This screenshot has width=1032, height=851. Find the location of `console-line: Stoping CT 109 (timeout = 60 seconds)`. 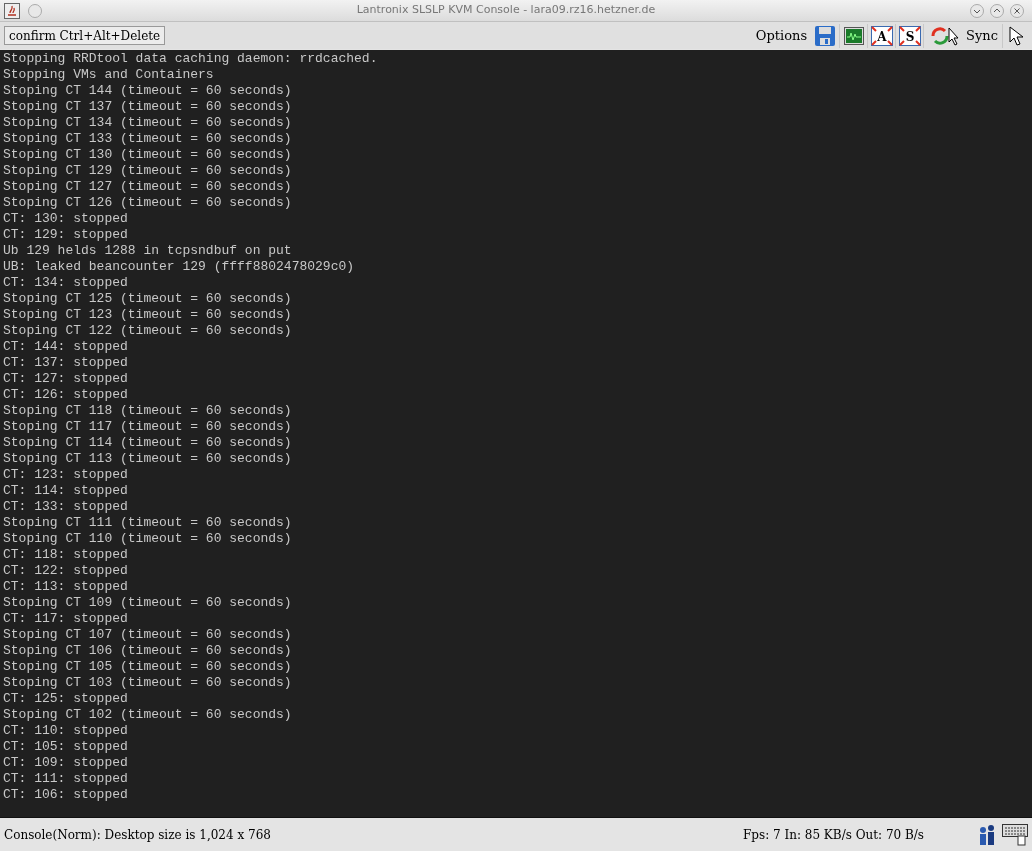

console-line: Stoping CT 109 (timeout = 60 seconds) is located at coordinates (147, 603).